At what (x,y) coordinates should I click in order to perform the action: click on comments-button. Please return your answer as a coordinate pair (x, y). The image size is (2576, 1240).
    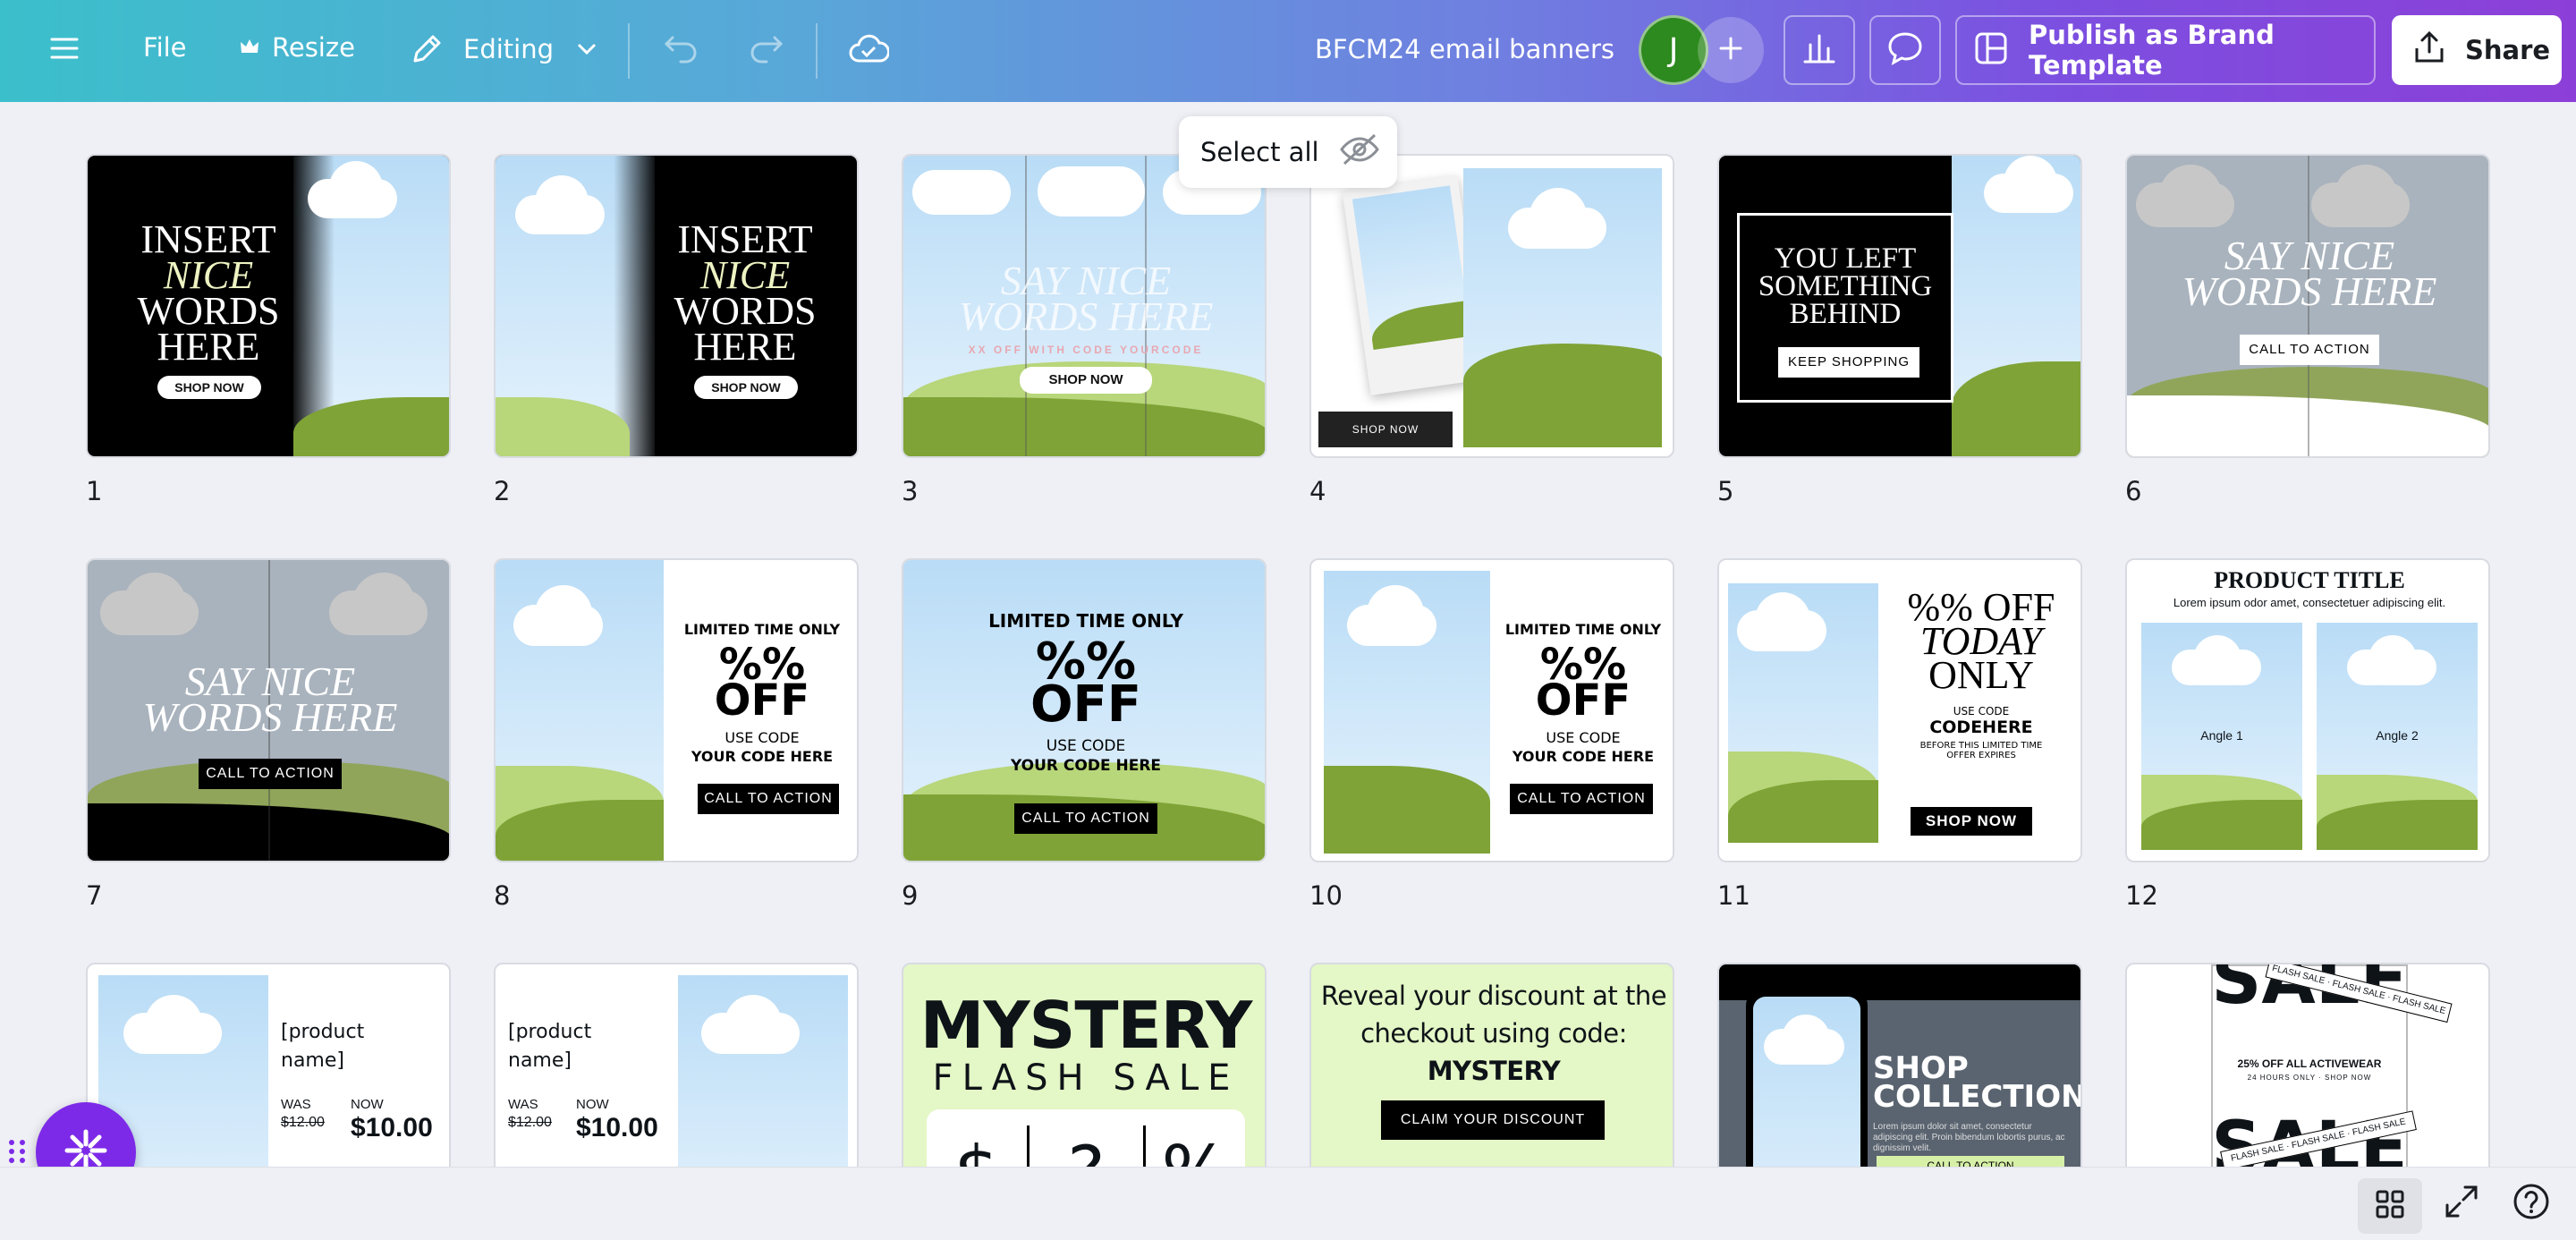
    Looking at the image, I should click on (1905, 50).